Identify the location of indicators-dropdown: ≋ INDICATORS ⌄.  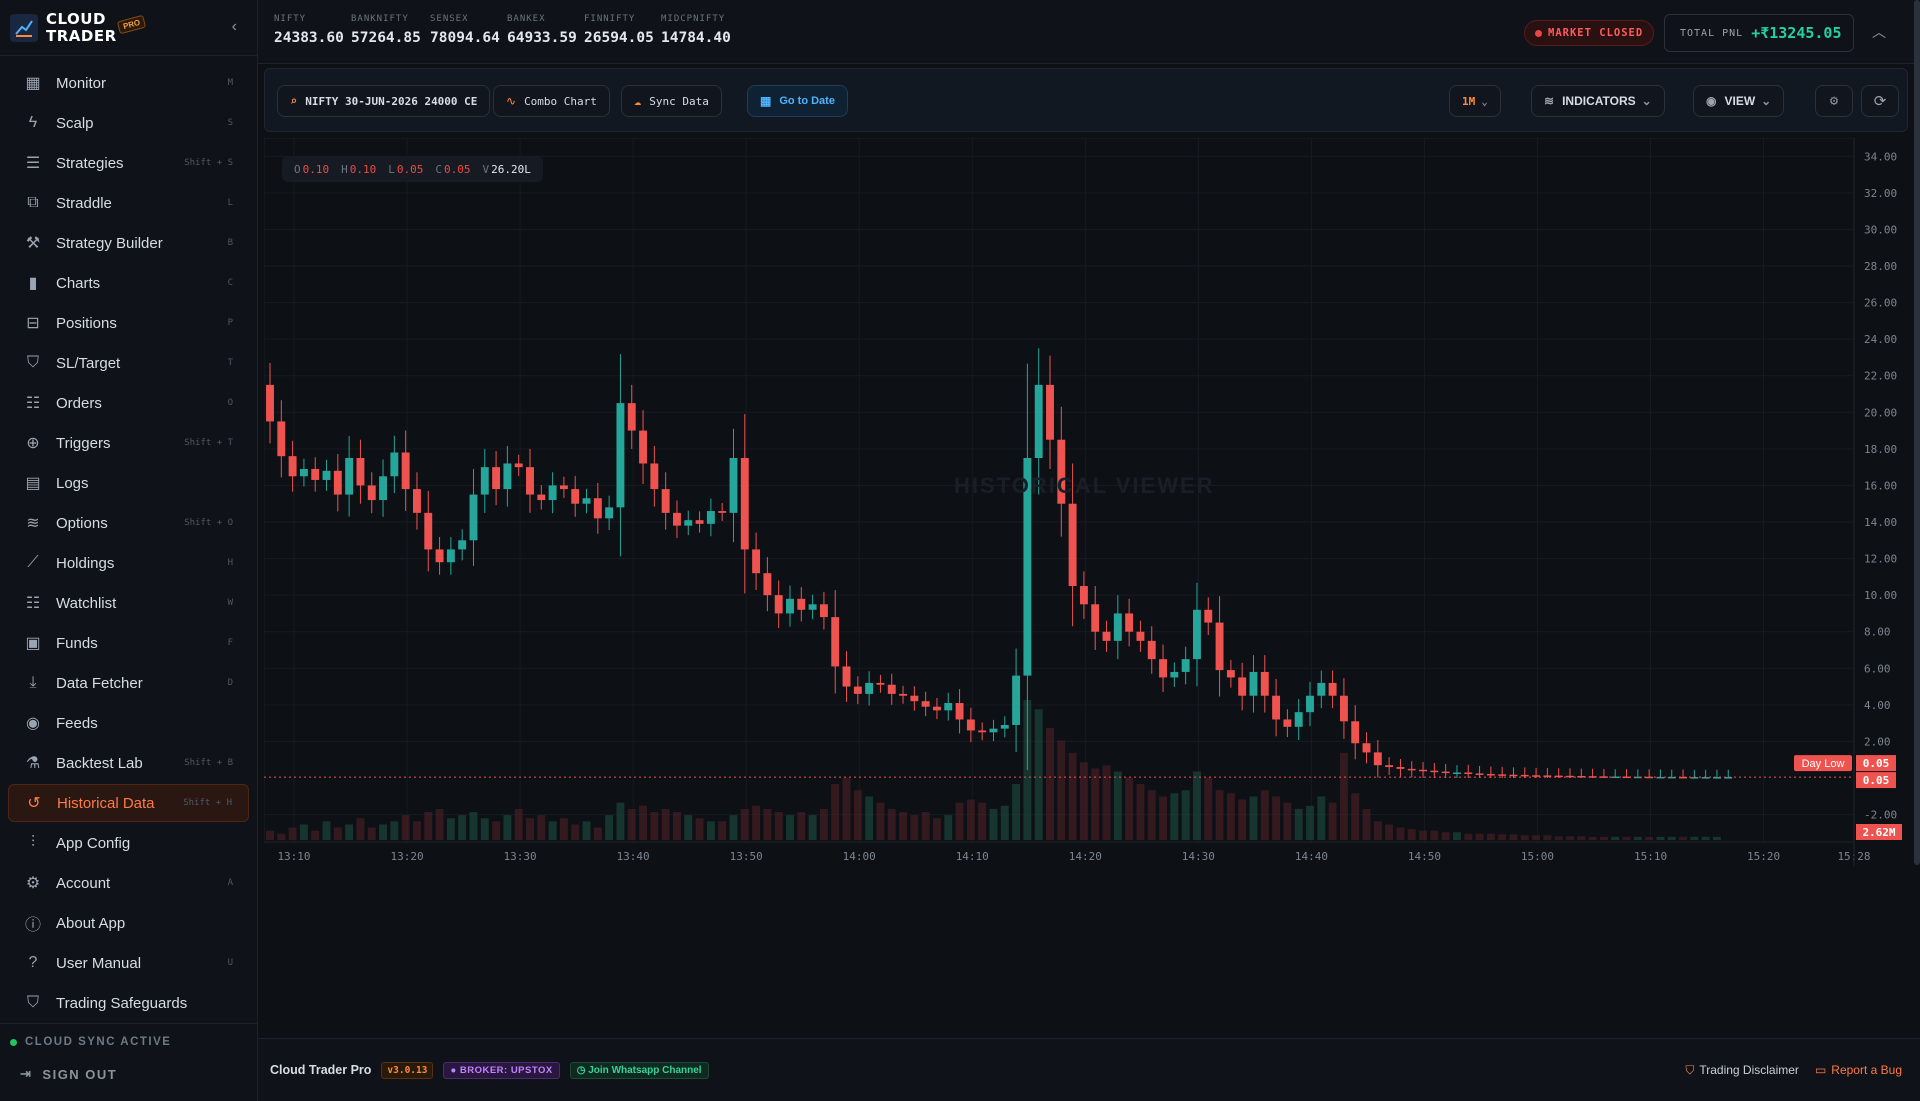
(1598, 101).